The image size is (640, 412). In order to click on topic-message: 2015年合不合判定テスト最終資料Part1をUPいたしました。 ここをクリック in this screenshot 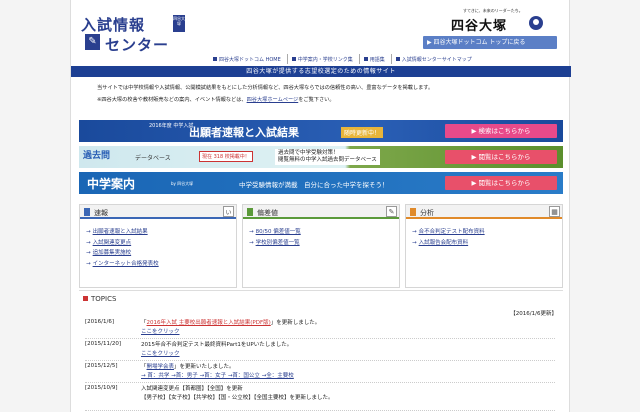, I will do `click(217, 349)`.